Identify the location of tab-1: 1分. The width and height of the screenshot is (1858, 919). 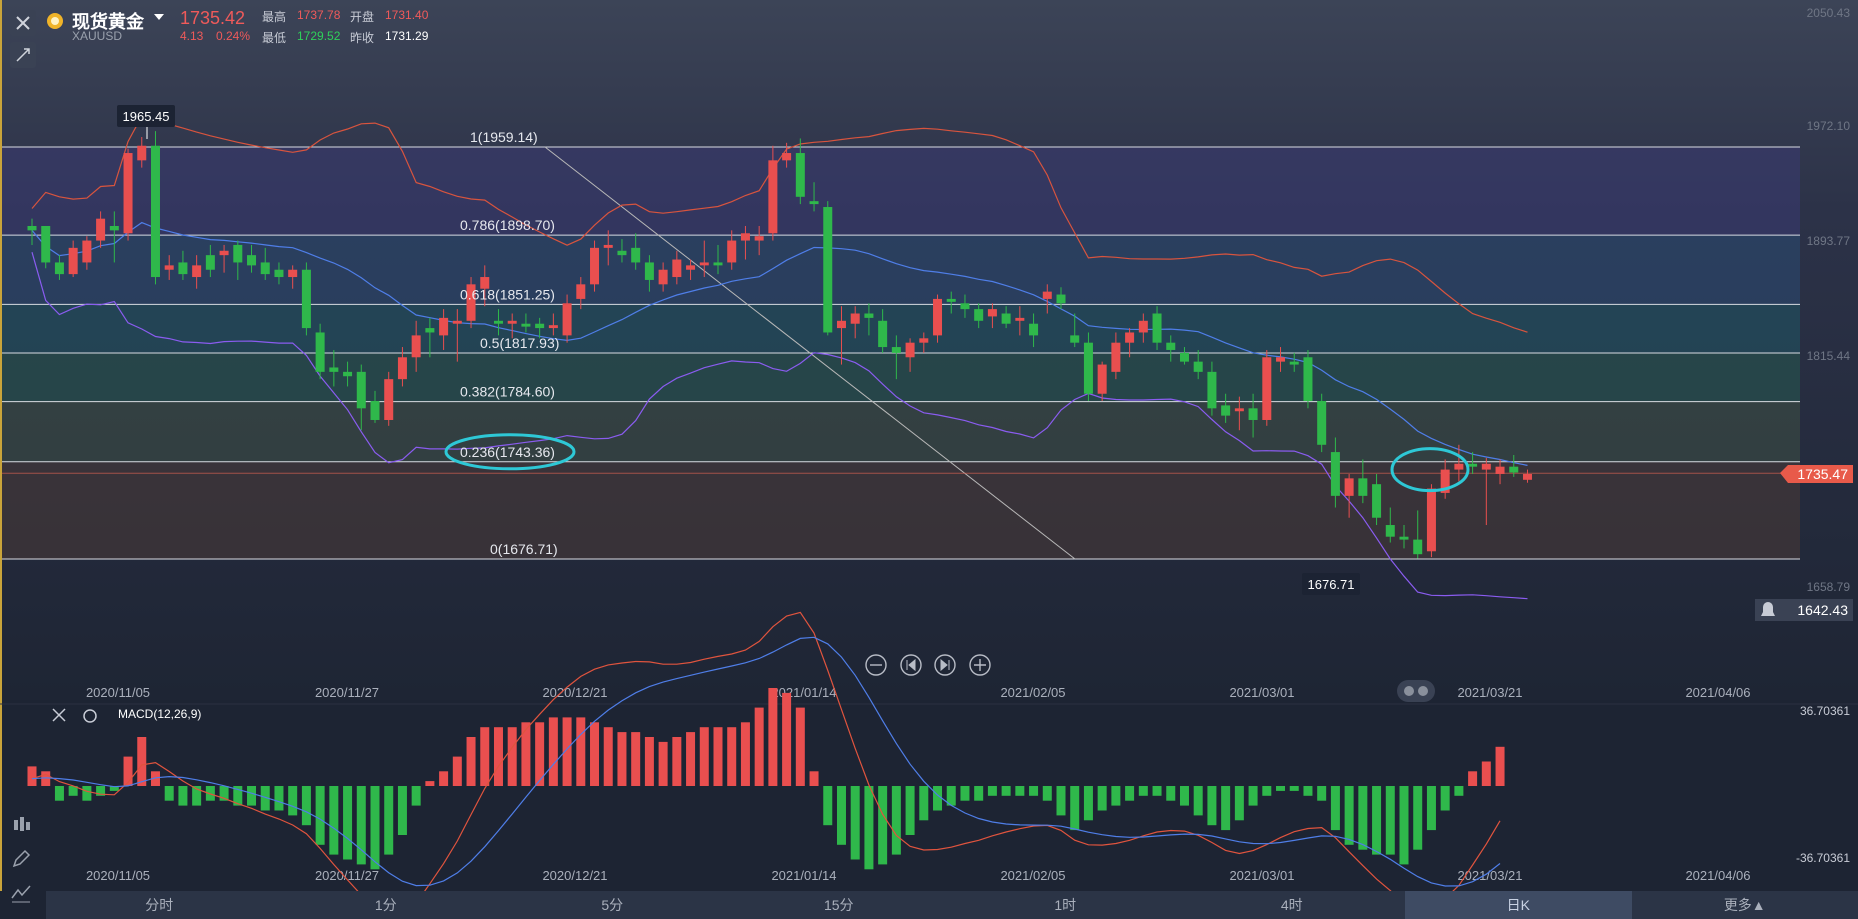
(386, 905).